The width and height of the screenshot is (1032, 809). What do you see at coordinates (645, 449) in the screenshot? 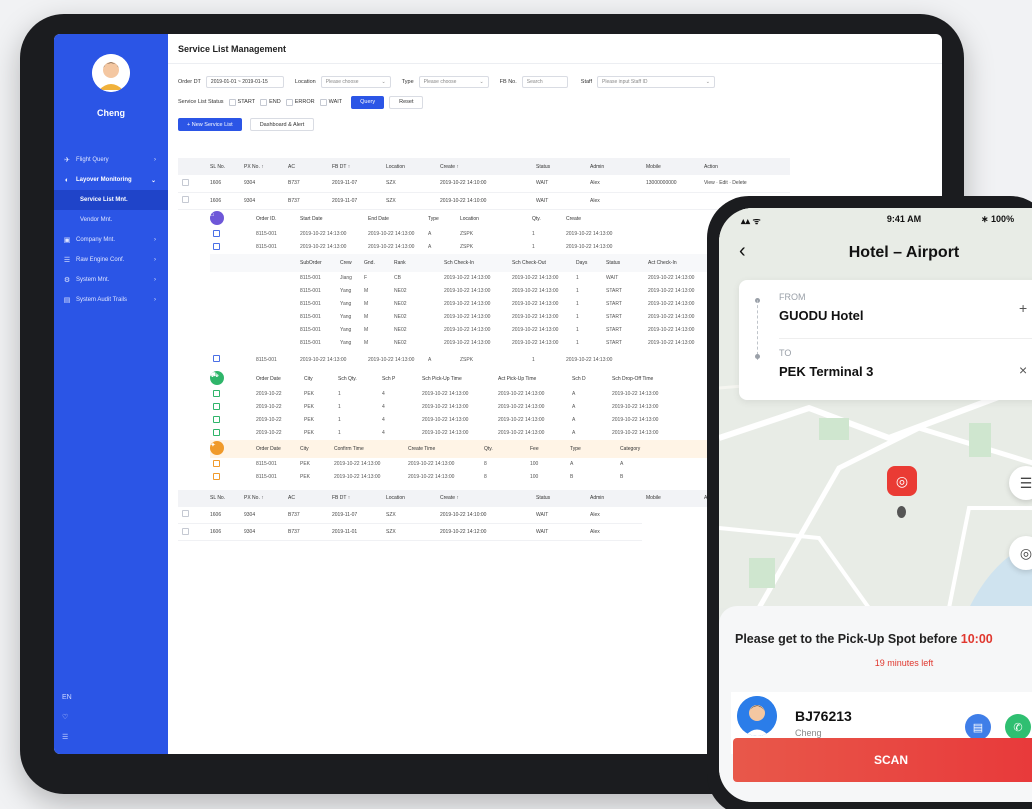
I see `column-header: Category` at bounding box center [645, 449].